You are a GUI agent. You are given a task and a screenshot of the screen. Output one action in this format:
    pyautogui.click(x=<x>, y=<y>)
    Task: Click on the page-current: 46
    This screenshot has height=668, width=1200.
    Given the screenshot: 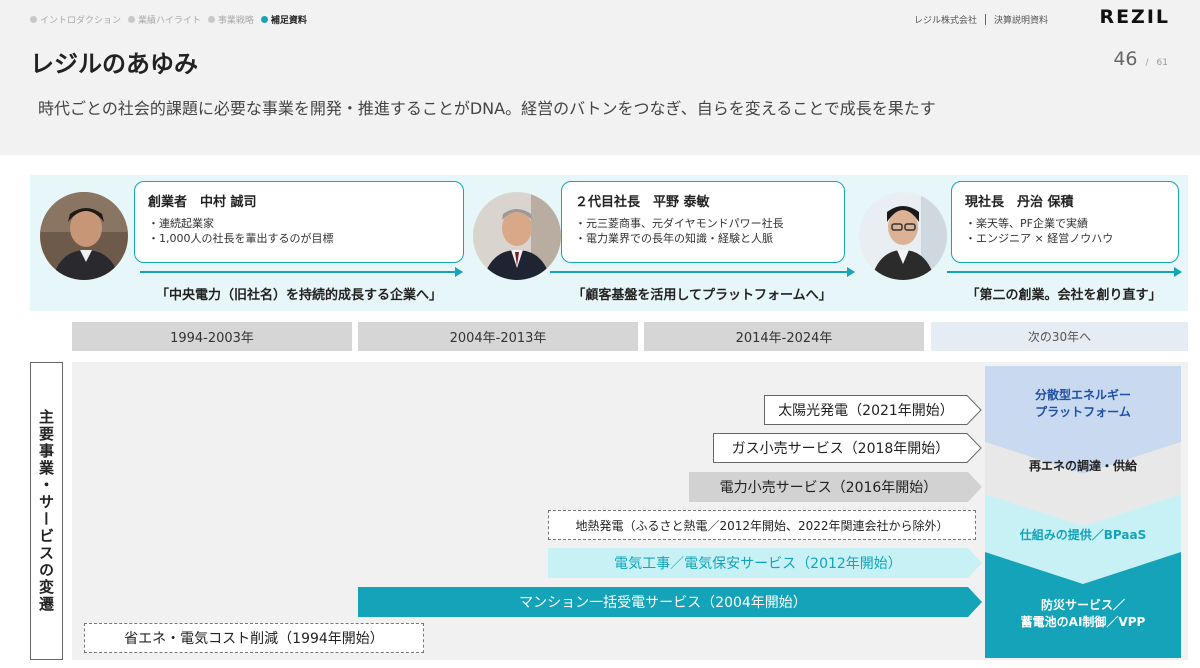 What is the action you would take?
    pyautogui.click(x=1125, y=59)
    